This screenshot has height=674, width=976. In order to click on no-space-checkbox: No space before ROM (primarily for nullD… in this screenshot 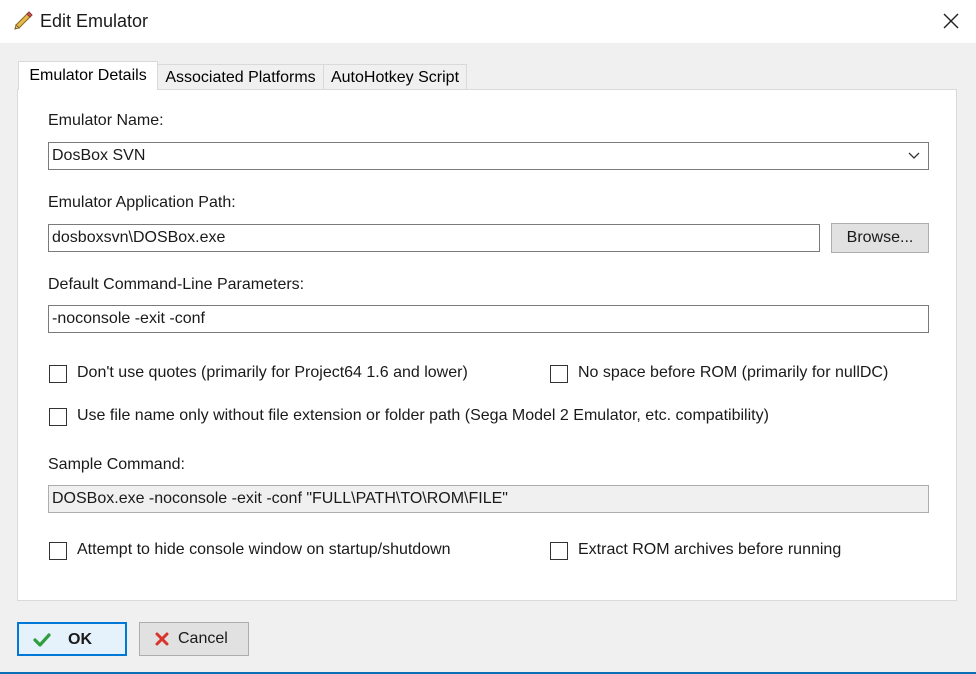, I will do `click(735, 375)`.